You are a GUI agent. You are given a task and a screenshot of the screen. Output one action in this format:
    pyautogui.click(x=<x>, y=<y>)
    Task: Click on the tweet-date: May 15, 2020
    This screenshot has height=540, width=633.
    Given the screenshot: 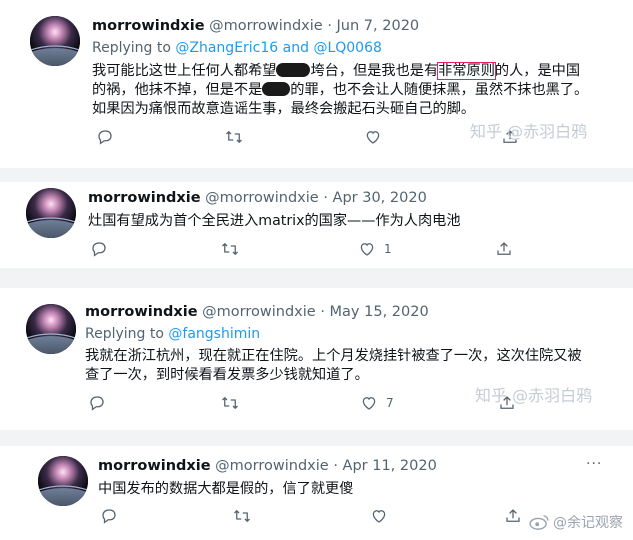 What is the action you would take?
    pyautogui.click(x=379, y=312)
    